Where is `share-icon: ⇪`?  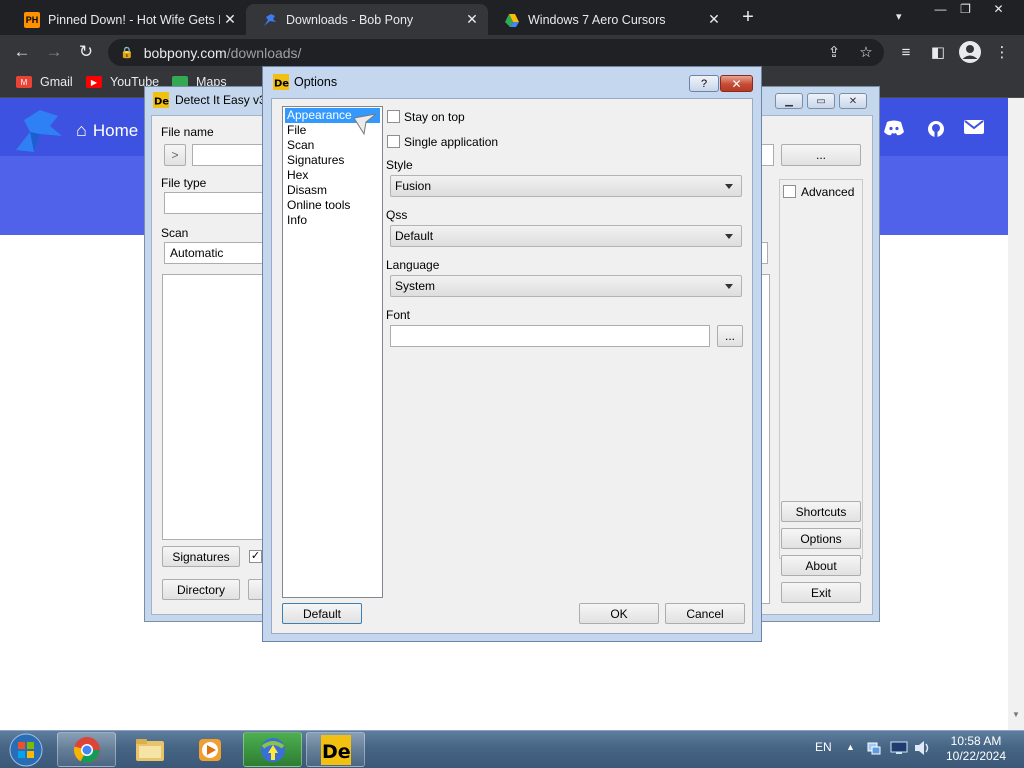
share-icon: ⇪ is located at coordinates (834, 52).